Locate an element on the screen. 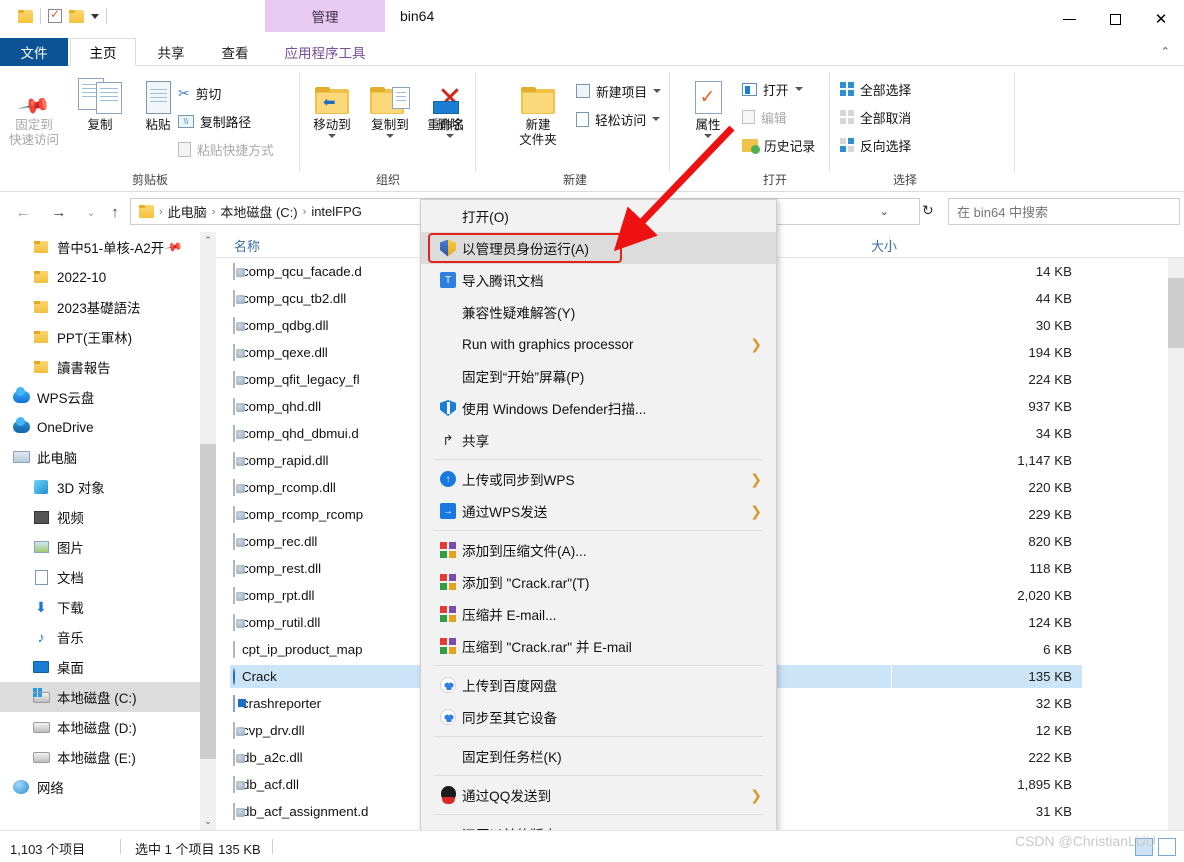 The width and height of the screenshot is (1184, 862). edit-button: 编辑 is located at coordinates (764, 117).